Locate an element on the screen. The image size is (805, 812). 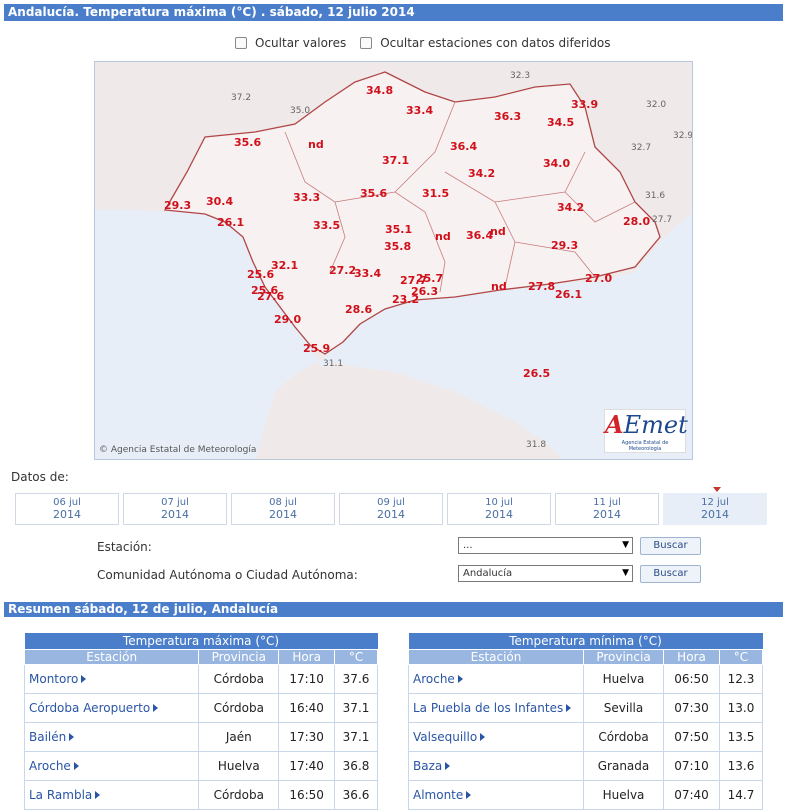
date-tab: 06 jul 2014 is located at coordinates (67, 509).